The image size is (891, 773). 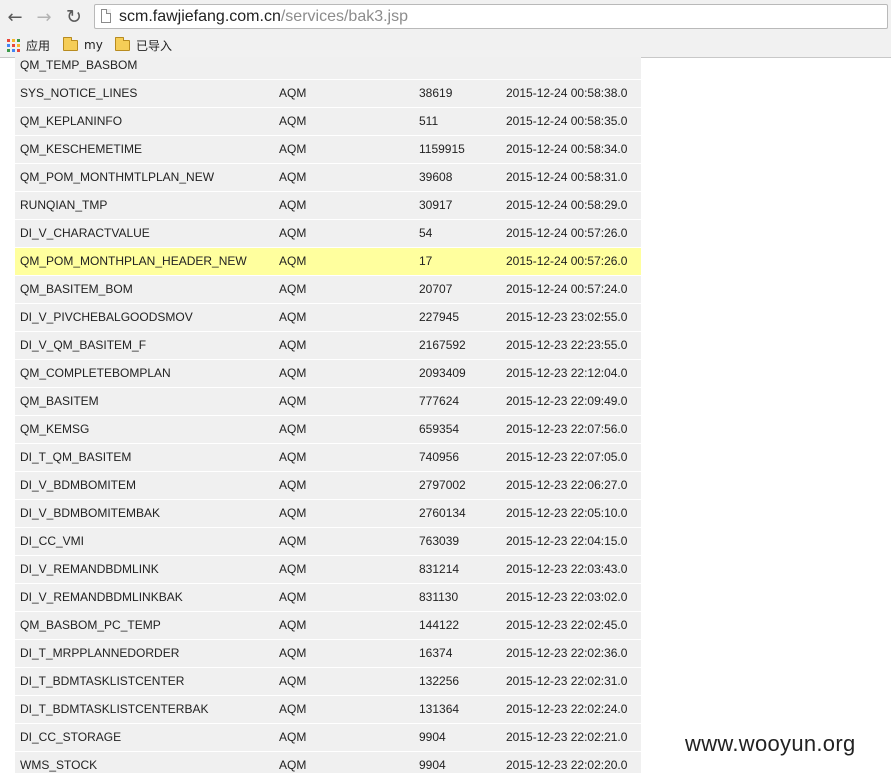 I want to click on table-name-cell: WMS_STOCK, so click(x=59, y=765).